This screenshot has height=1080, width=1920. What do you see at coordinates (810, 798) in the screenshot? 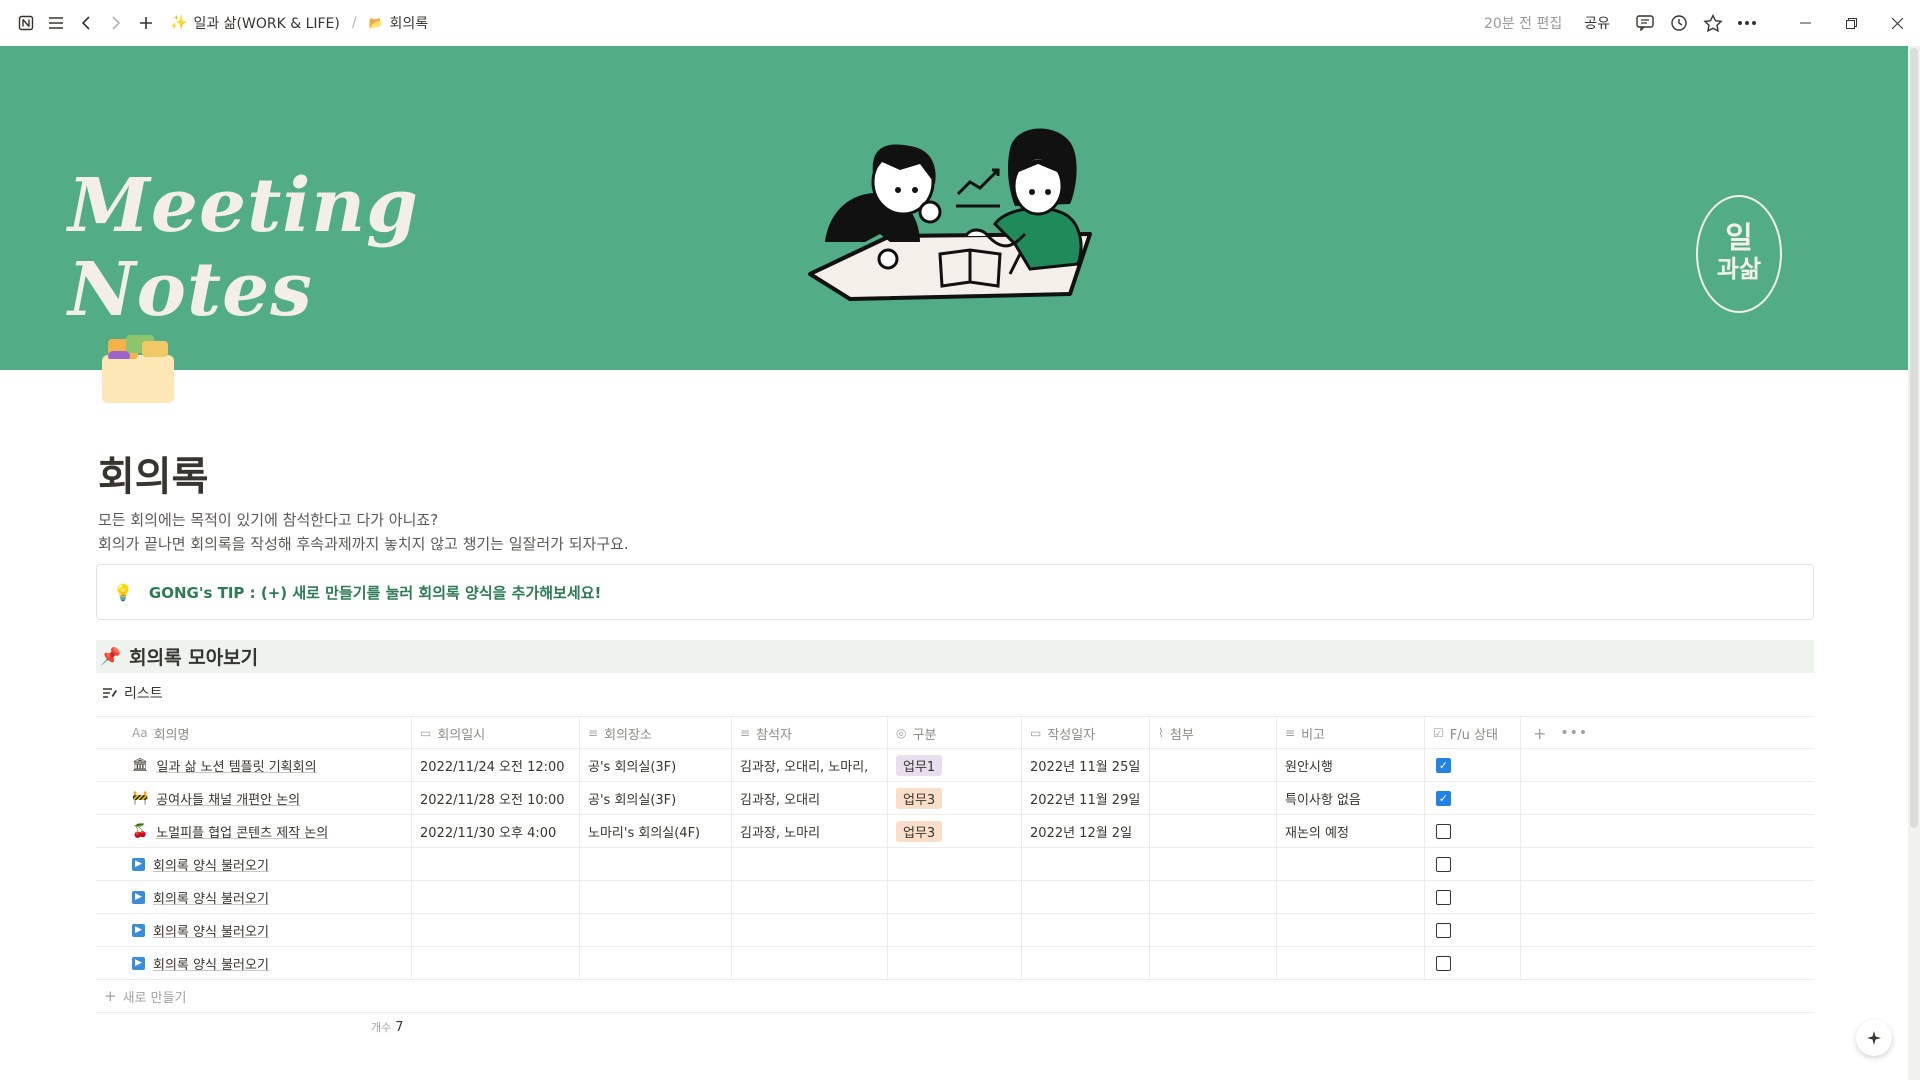
I see `cell-attendees: 김과장, 오대리` at bounding box center [810, 798].